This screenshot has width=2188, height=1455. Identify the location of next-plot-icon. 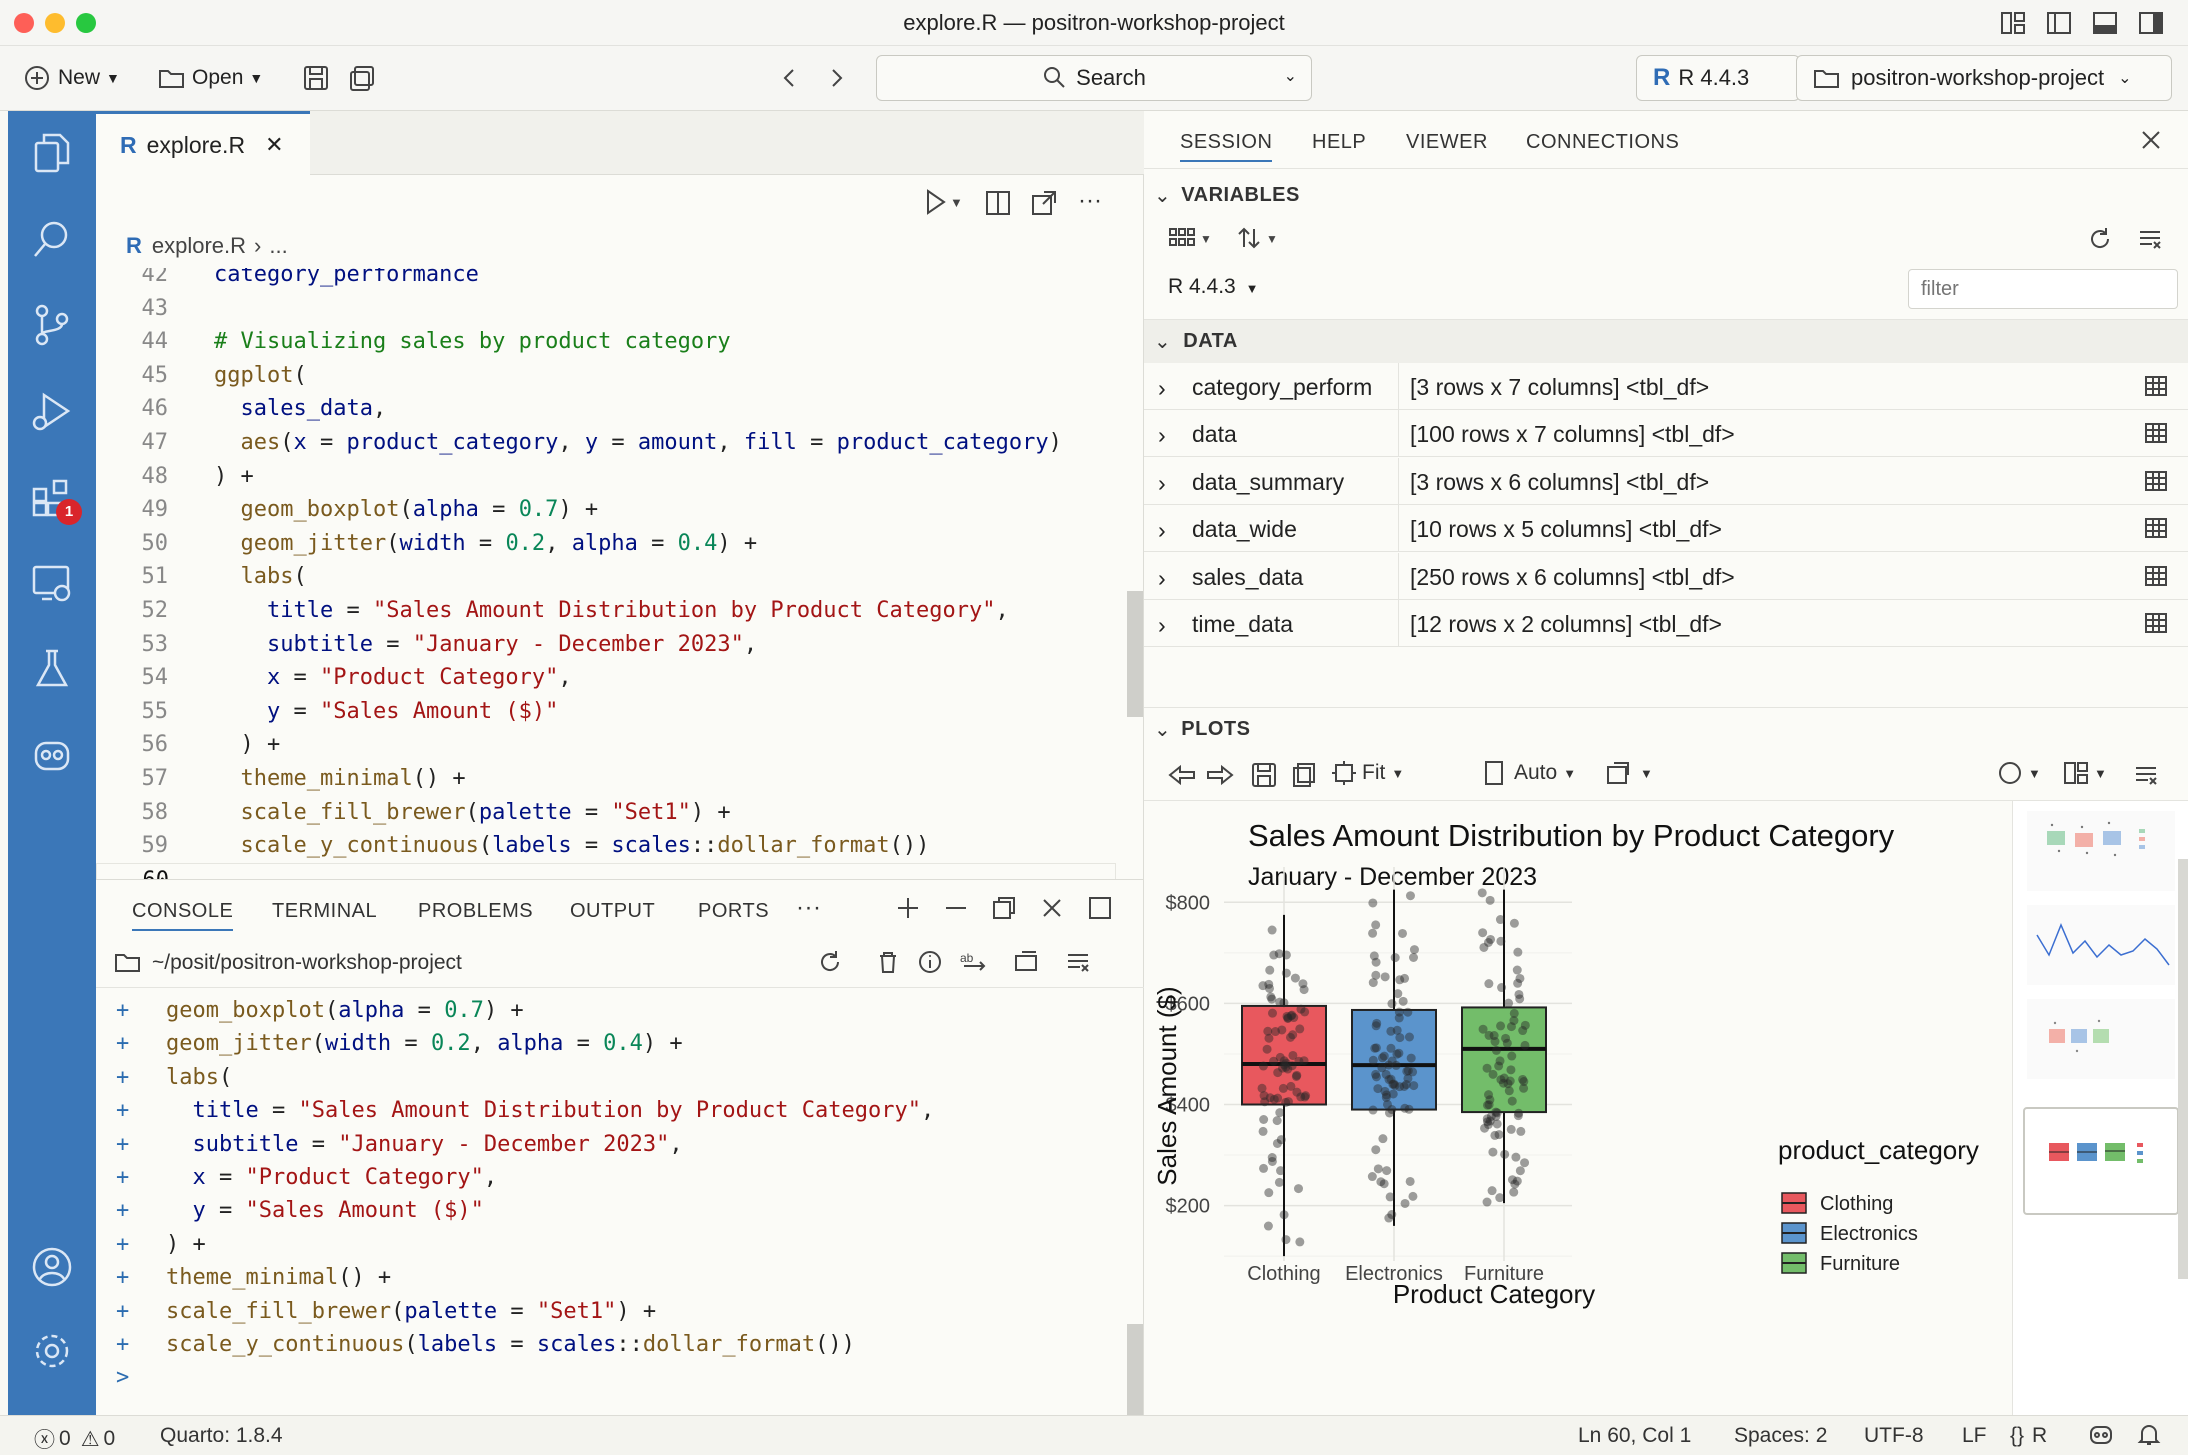
(1220, 775).